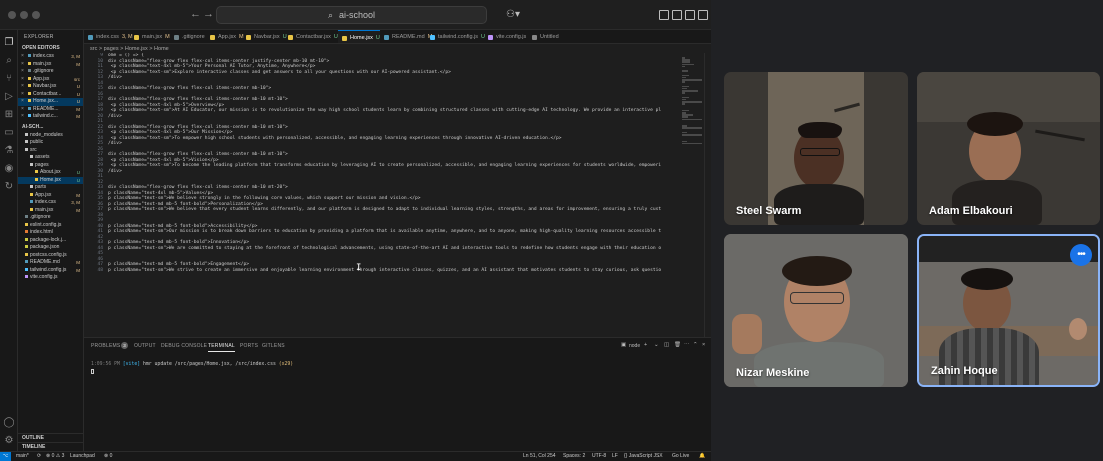 The width and height of the screenshot is (1103, 461). Describe the element at coordinates (50, 218) in the screenshot. I see `file-tree-item: .gitignore` at that location.